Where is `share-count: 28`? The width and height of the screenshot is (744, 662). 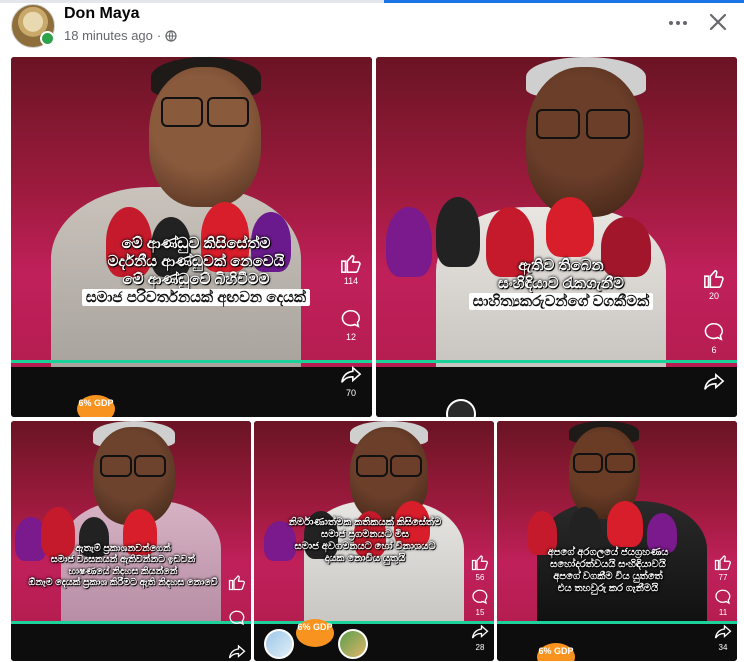 share-count: 28 is located at coordinates (480, 647).